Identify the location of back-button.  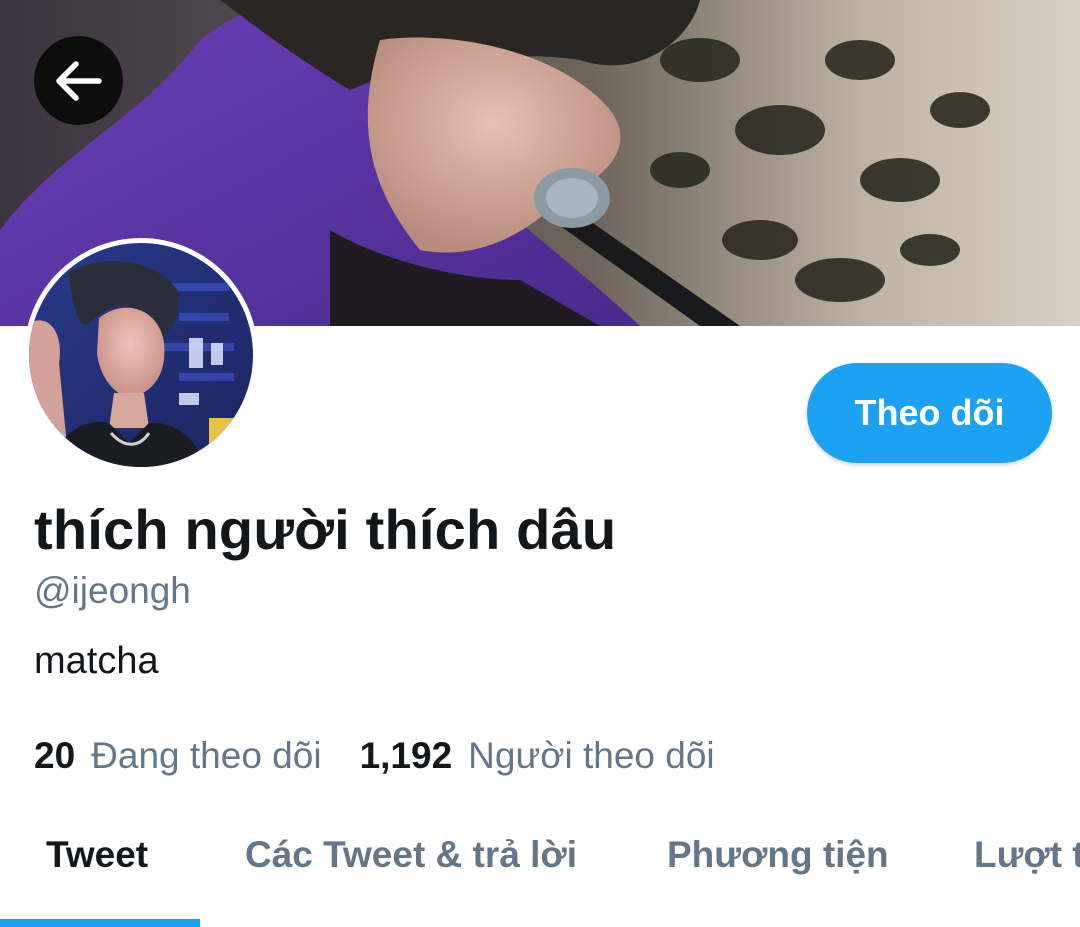
(78, 80).